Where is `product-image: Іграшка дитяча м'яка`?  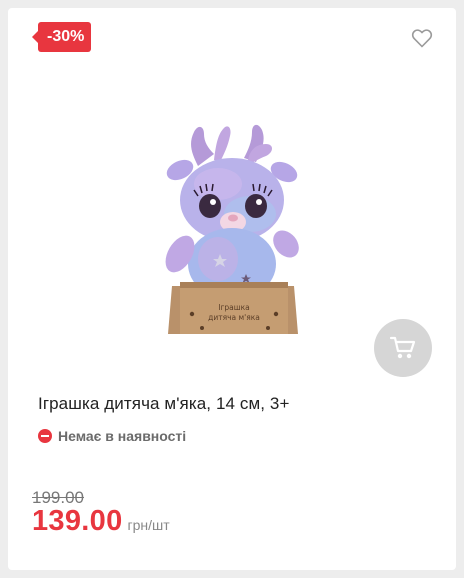 product-image: Іграшка дитяча м'яка is located at coordinates (231, 224).